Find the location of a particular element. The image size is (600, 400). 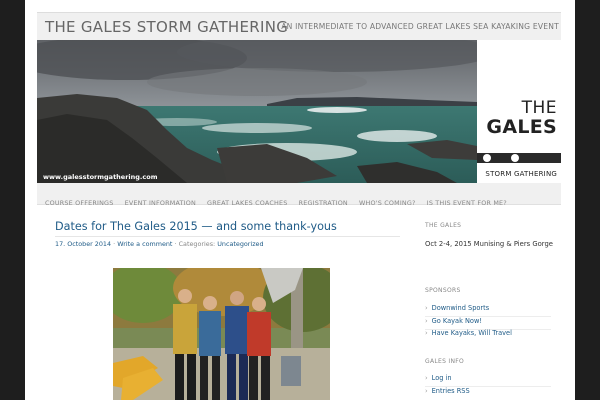

entries-rss-link-label: Entries RSS is located at coordinates (451, 391).